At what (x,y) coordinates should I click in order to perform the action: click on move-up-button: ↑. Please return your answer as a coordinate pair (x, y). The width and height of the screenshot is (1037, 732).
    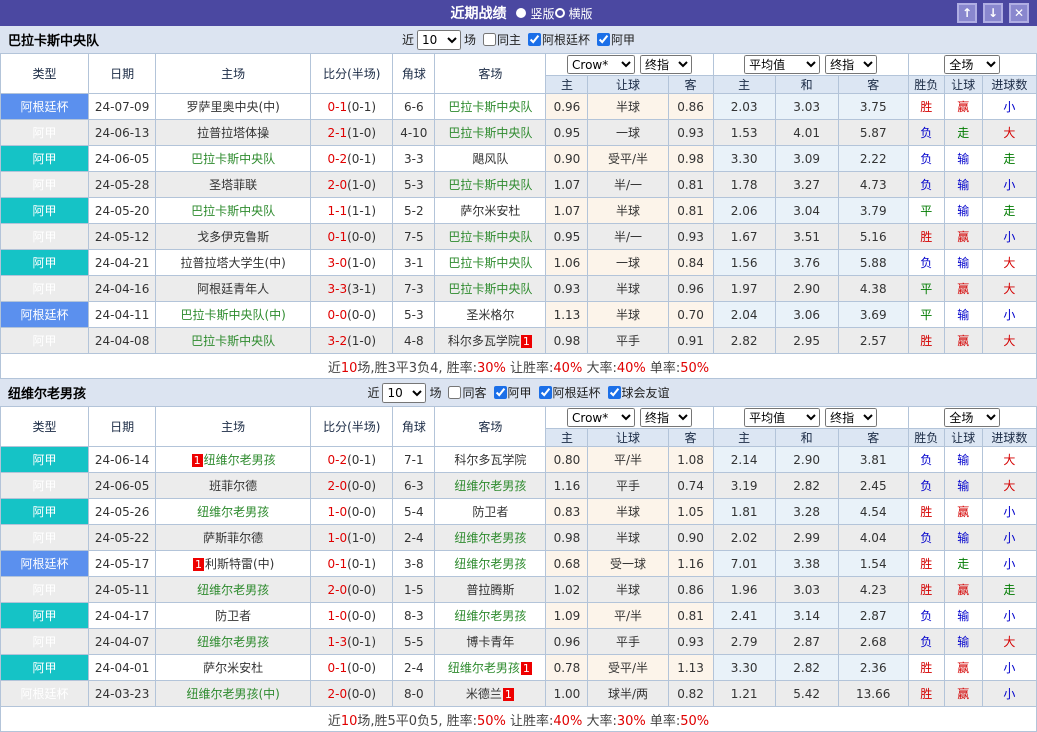
    Looking at the image, I should click on (967, 13).